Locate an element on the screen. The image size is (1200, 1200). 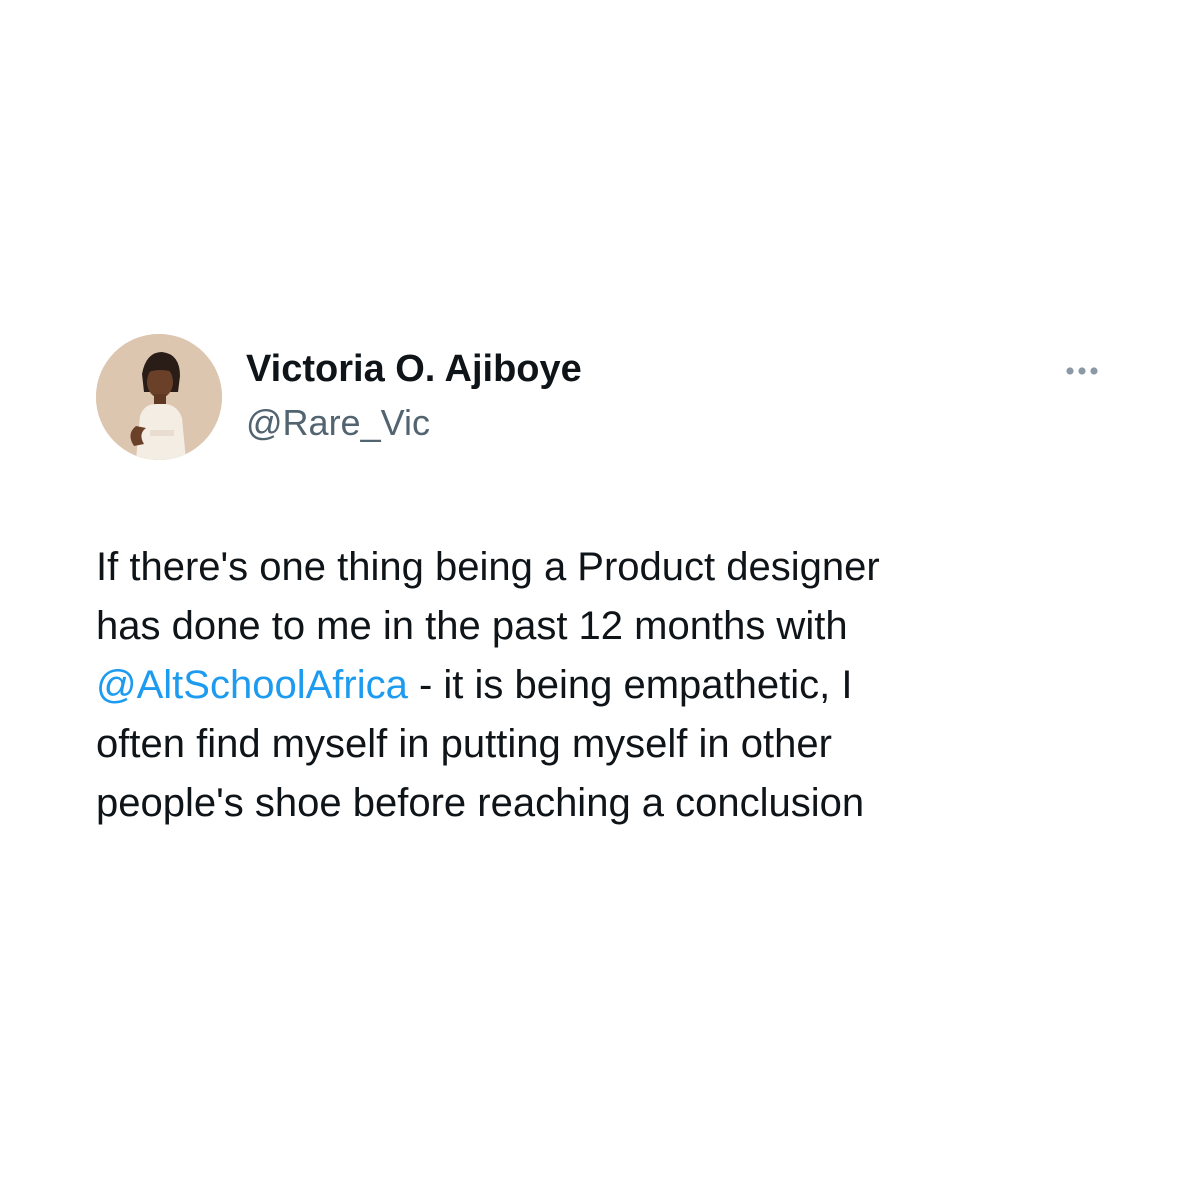
author-avatar is located at coordinates (159, 397).